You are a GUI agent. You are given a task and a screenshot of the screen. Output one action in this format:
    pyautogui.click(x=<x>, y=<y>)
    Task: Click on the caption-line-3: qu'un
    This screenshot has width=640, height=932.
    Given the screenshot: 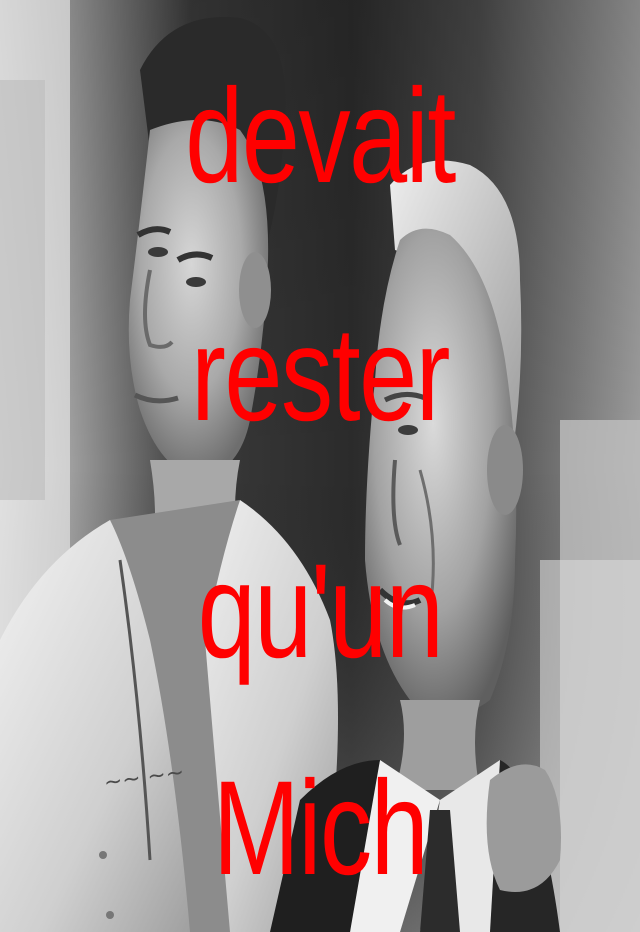 What is the action you would take?
    pyautogui.click(x=320, y=611)
    